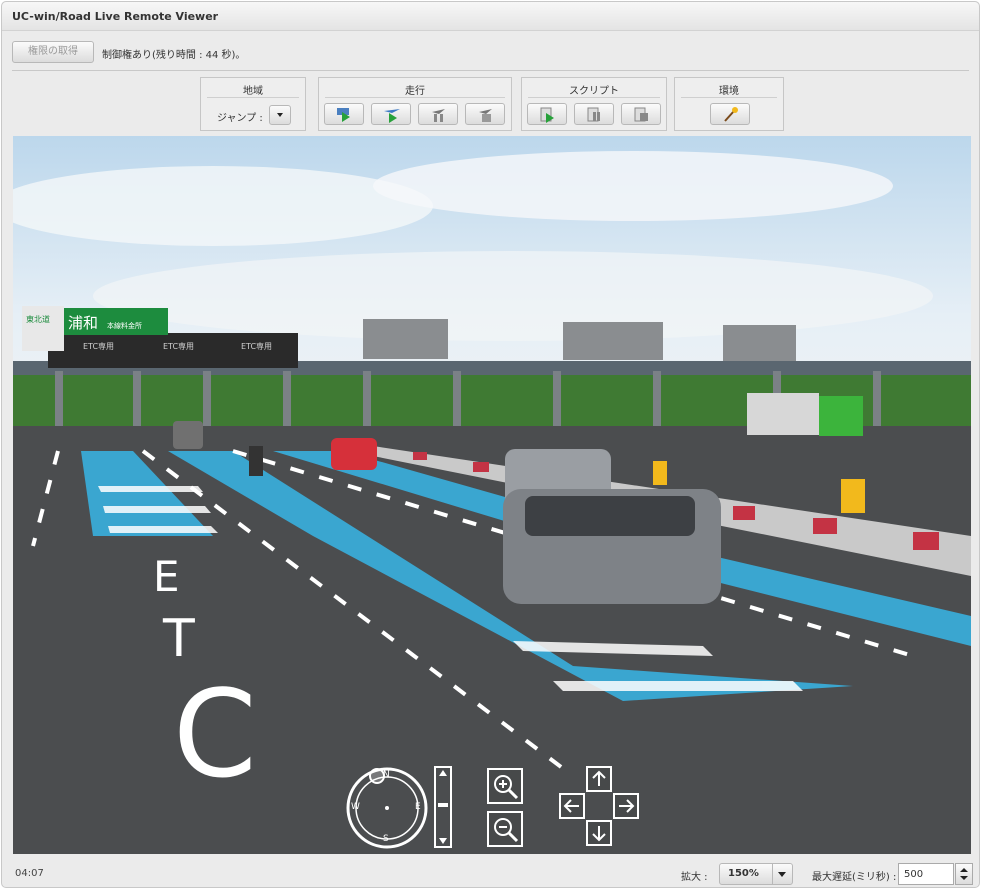  What do you see at coordinates (124, 325) in the screenshot?
I see `sign-sub-text: 本線料金所` at bounding box center [124, 325].